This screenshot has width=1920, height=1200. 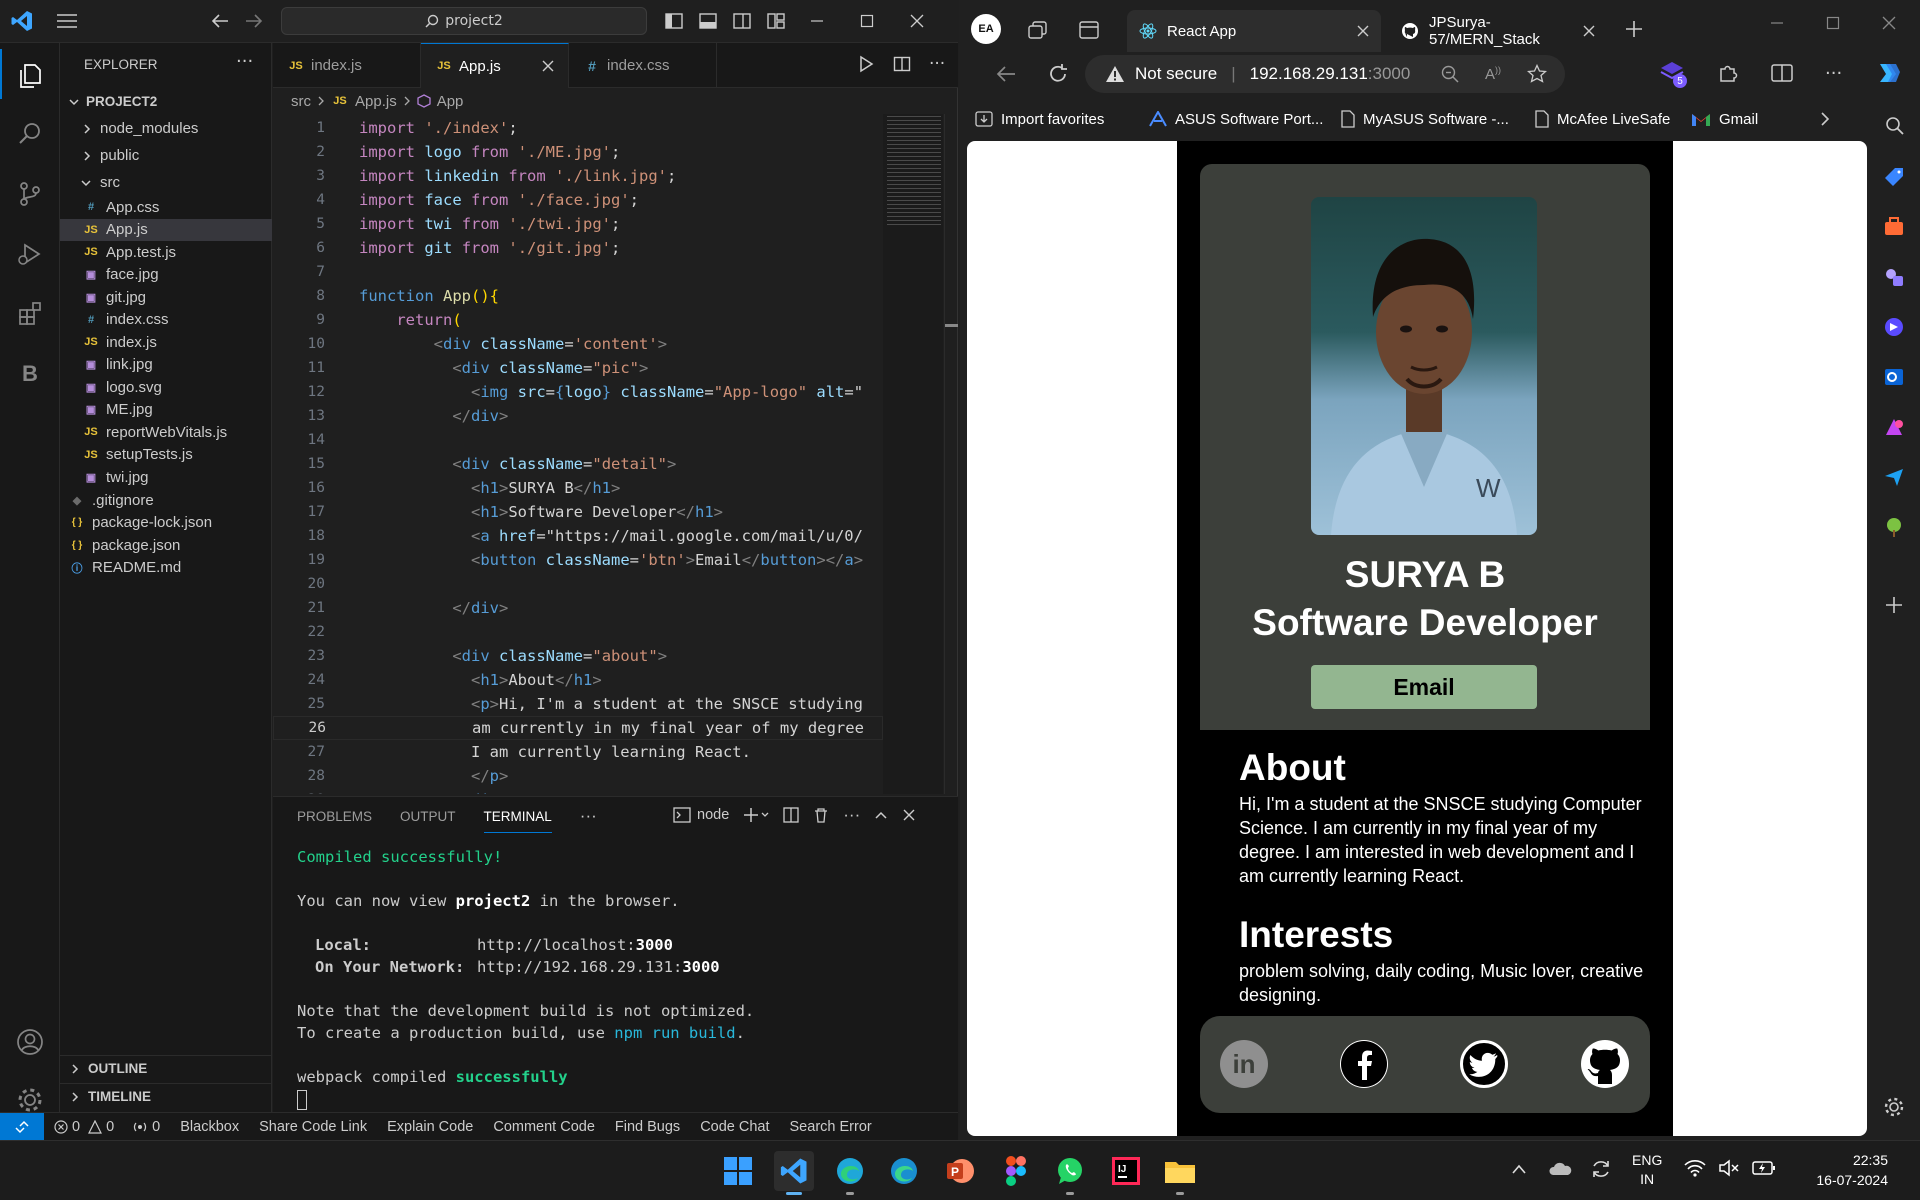 I want to click on favorite-star-icon, so click(x=1537, y=74).